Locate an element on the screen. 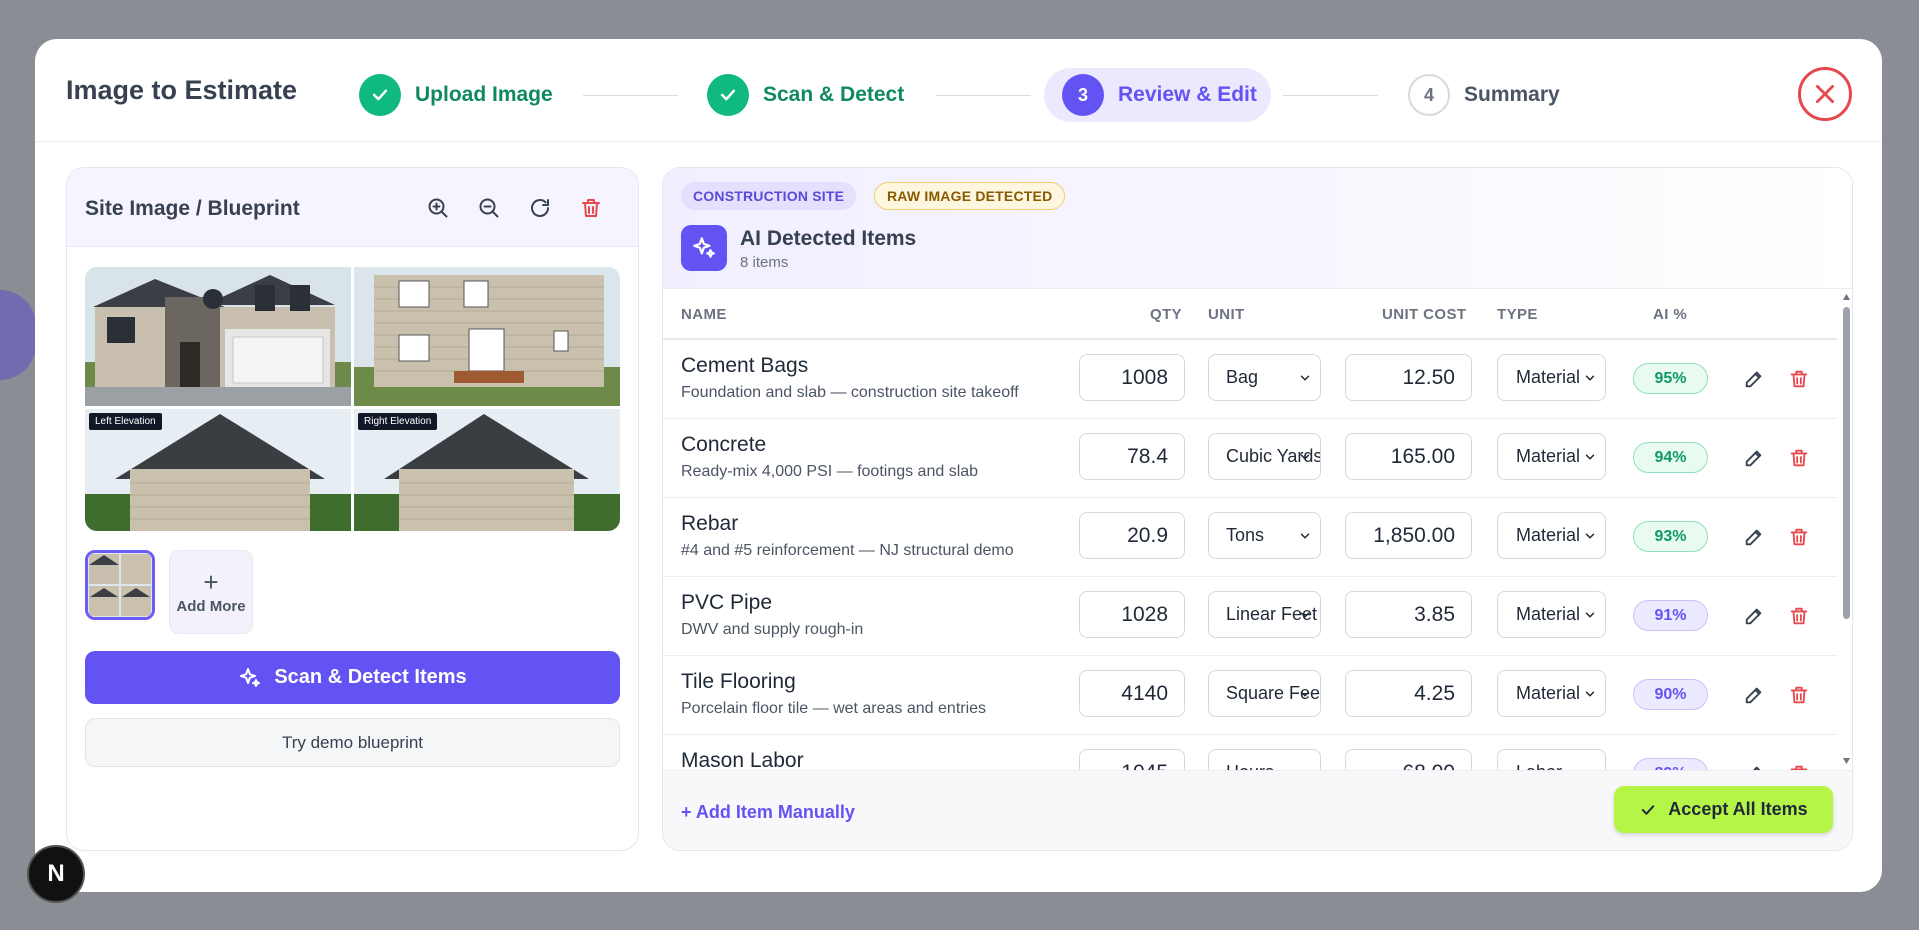 The image size is (1919, 930). quantity-input: 1045 is located at coordinates (1132, 759).